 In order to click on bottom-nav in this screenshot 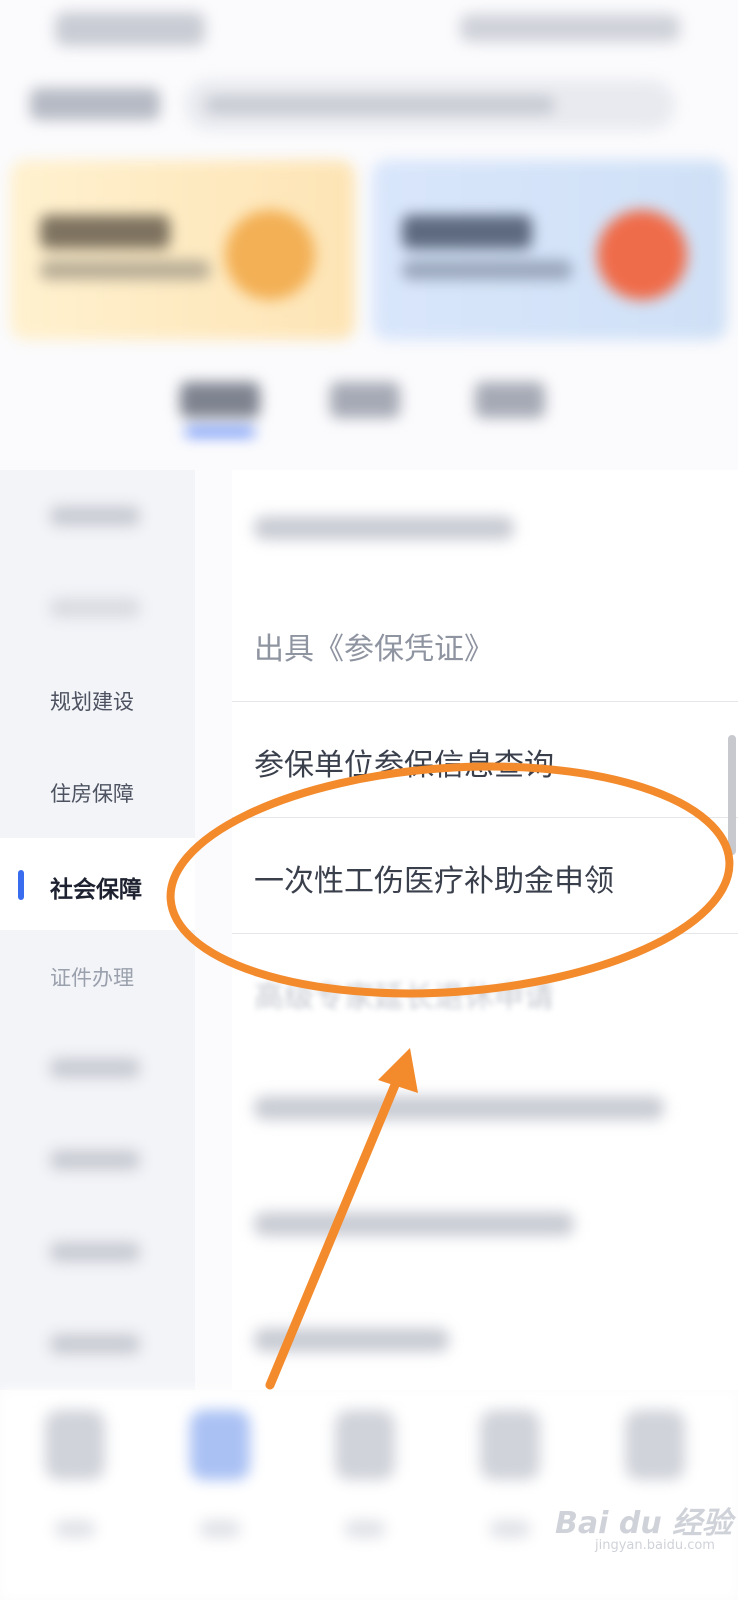, I will do `click(369, 1495)`.